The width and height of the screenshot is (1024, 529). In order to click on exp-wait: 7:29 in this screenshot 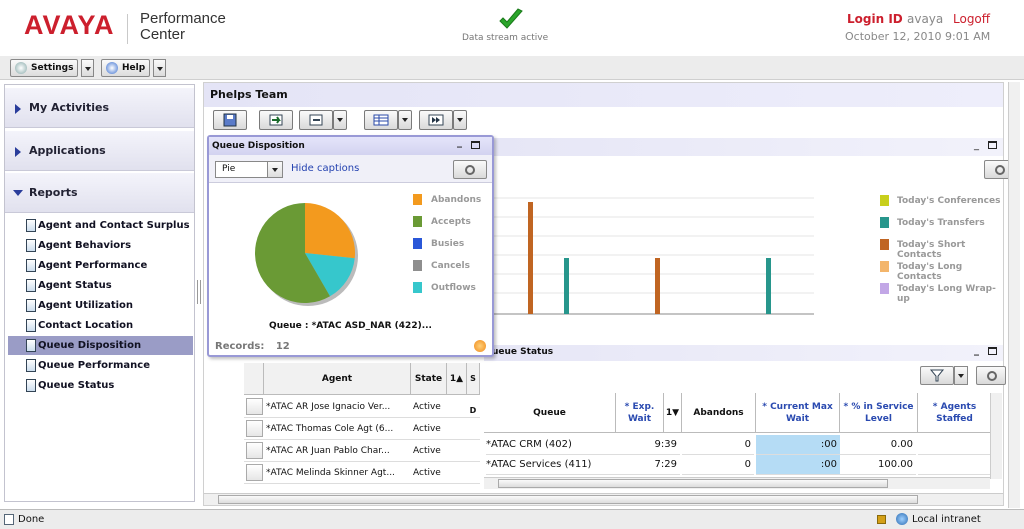, I will do `click(648, 465)`.